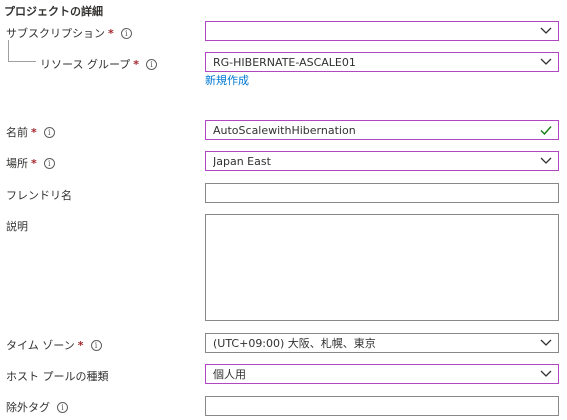  I want to click on exclusion-tag-input, so click(382, 406).